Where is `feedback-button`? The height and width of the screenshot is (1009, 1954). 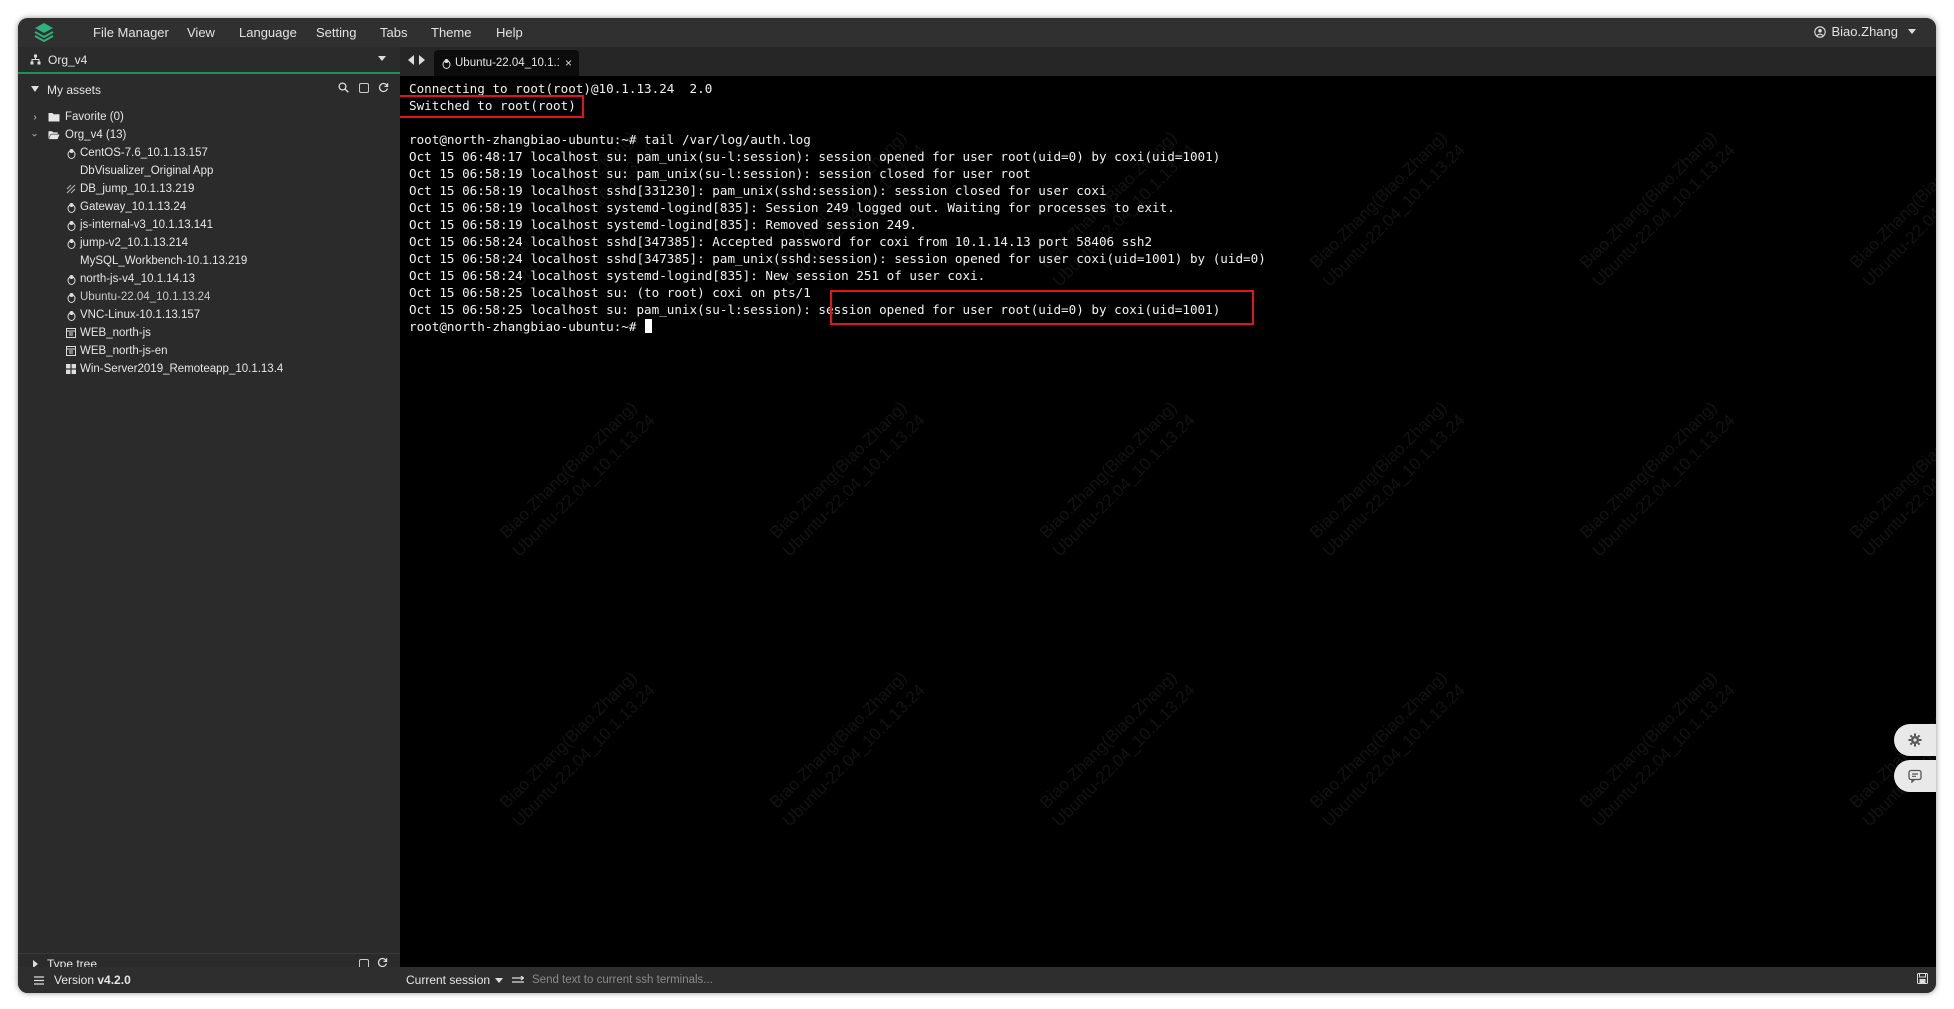
feedback-button is located at coordinates (1915, 776).